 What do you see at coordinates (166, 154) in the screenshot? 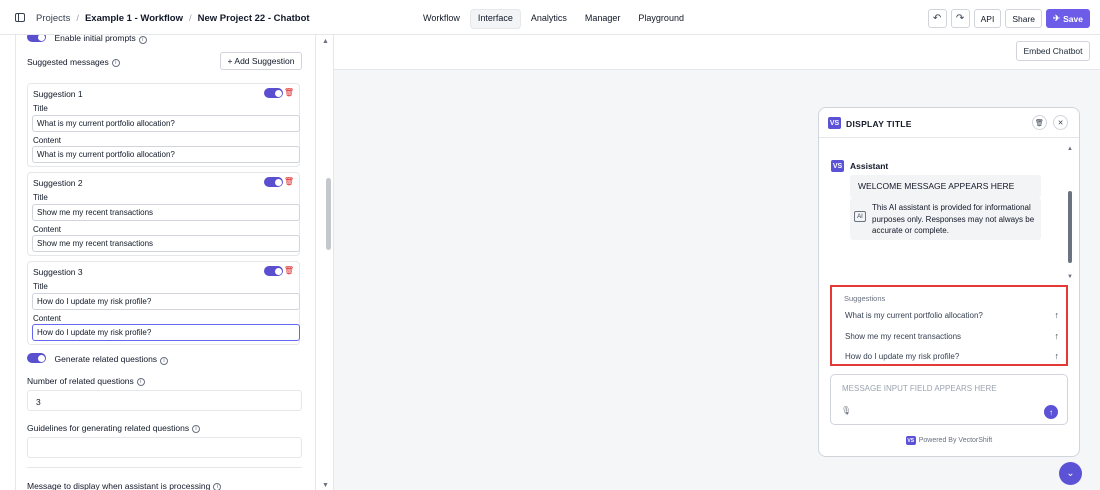
I see `suggestion-content-field: What is my current portfolio allocation?` at bounding box center [166, 154].